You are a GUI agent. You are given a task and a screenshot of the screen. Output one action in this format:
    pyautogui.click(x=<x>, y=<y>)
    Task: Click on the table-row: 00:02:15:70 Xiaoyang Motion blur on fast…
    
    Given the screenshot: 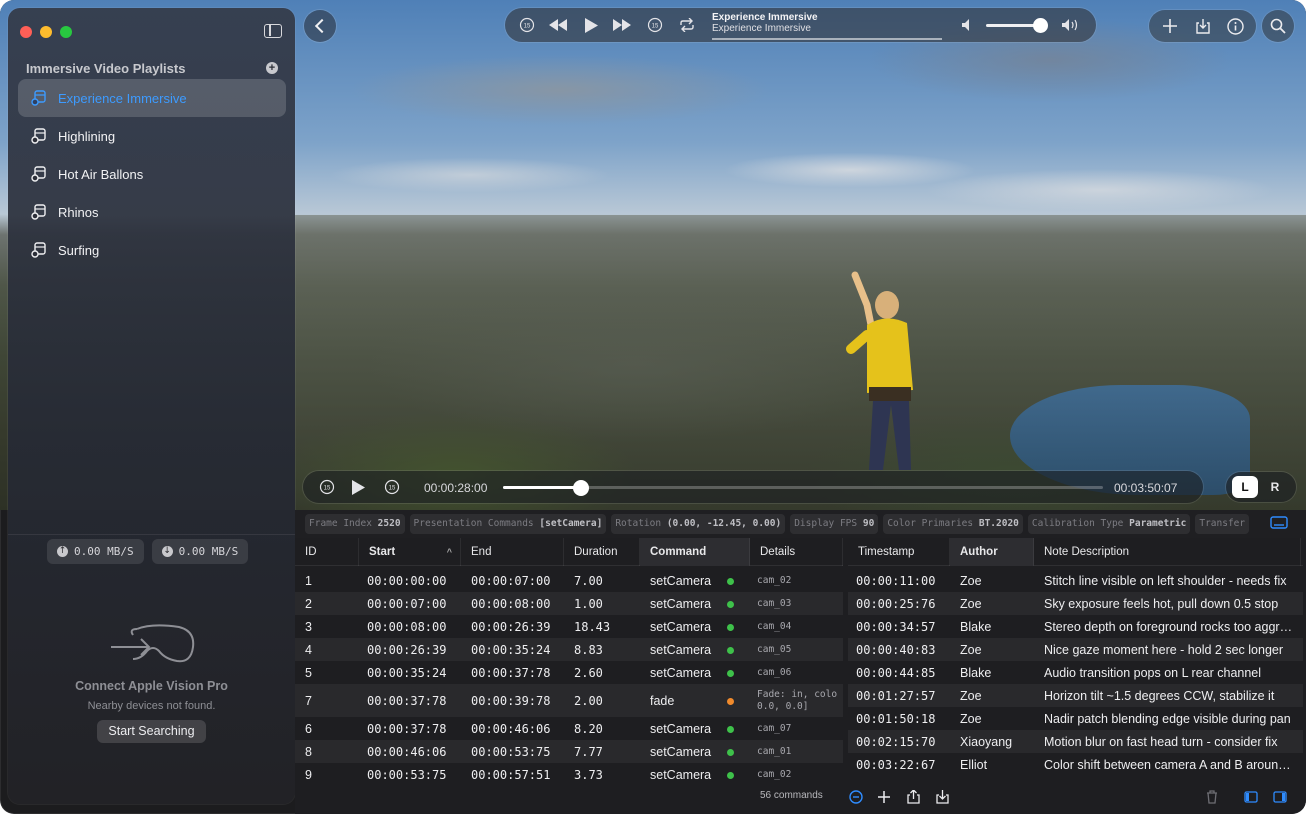 What is the action you would take?
    pyautogui.click(x=1075, y=741)
    